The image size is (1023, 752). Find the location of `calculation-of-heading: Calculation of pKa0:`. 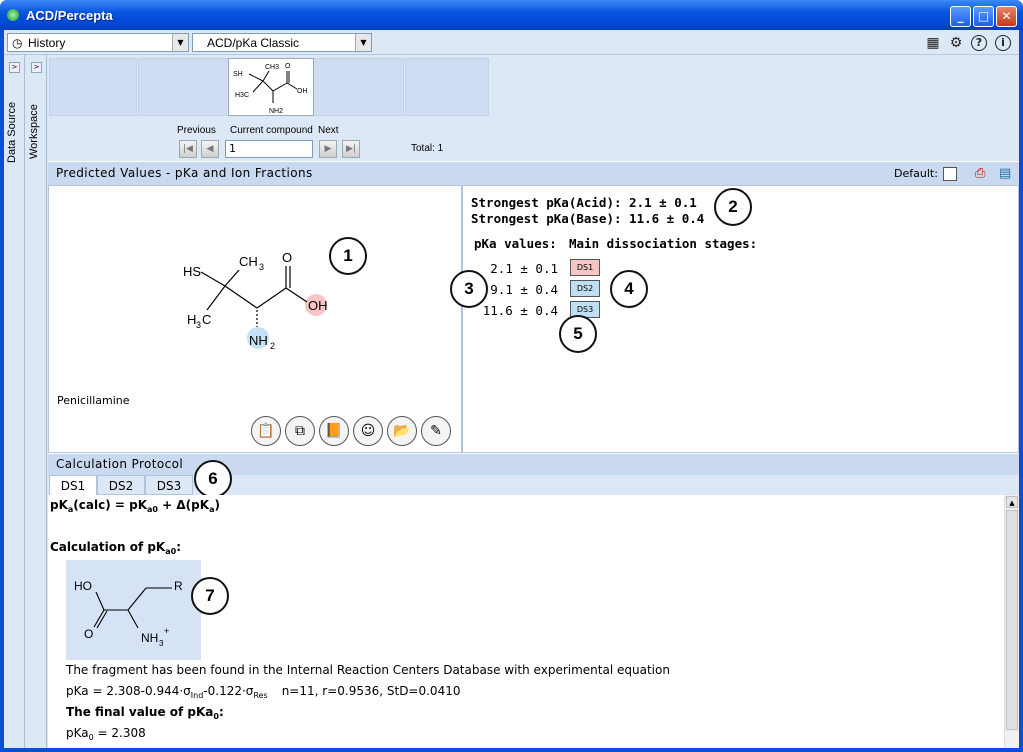

calculation-of-heading: Calculation of pKa0: is located at coordinates (116, 548).